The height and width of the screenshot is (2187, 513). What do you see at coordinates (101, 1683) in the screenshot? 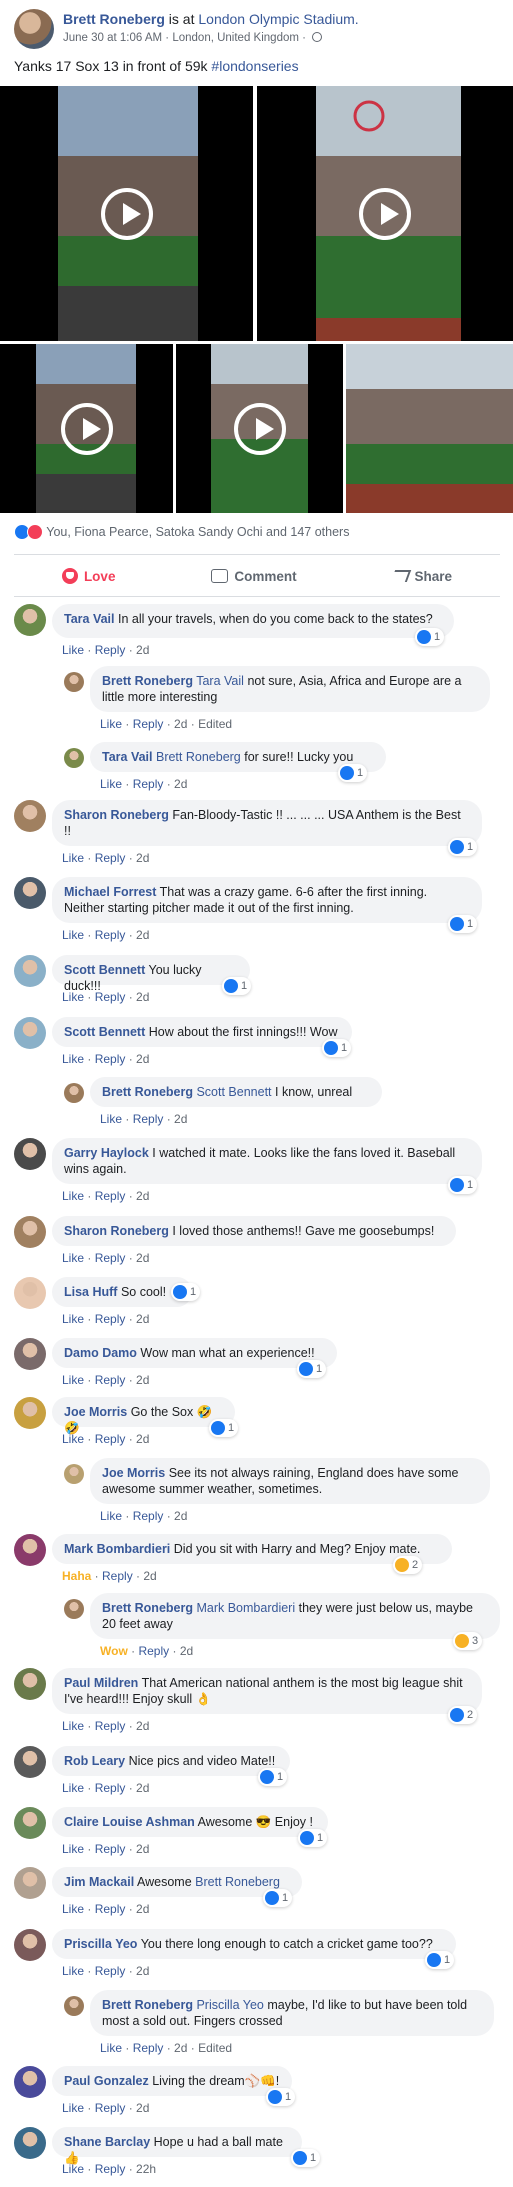
I see `commenter-name: Paul Mildren` at bounding box center [101, 1683].